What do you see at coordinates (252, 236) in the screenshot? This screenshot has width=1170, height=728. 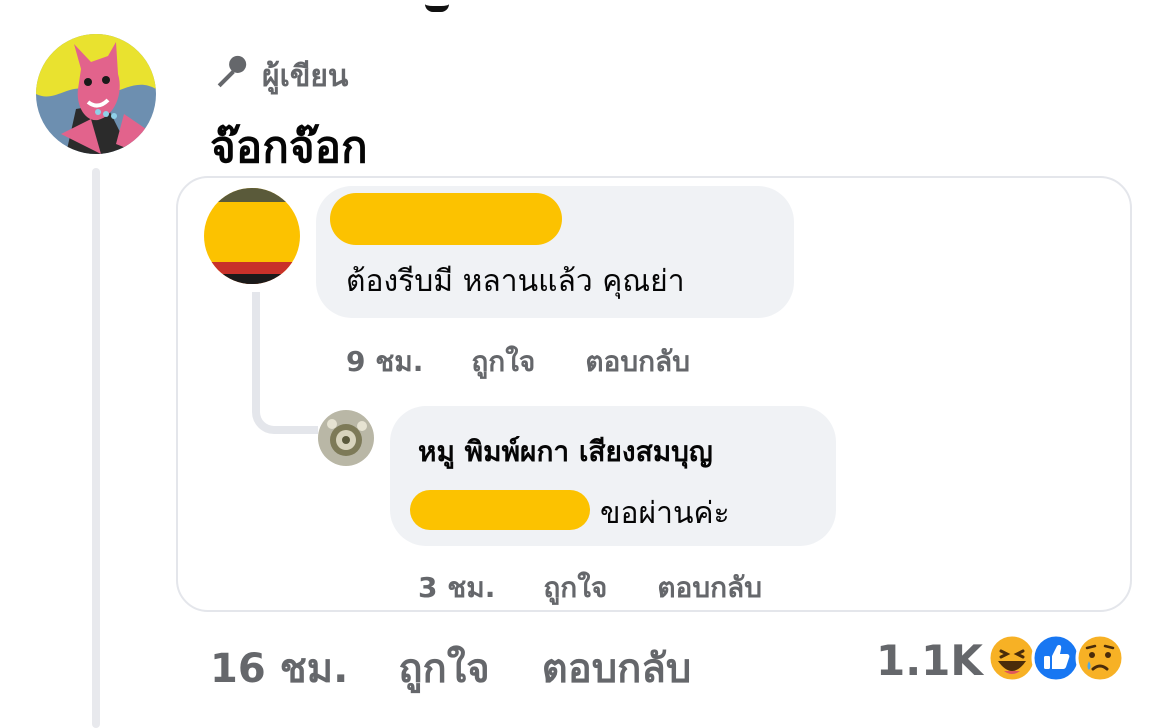 I see `commenter-avatar` at bounding box center [252, 236].